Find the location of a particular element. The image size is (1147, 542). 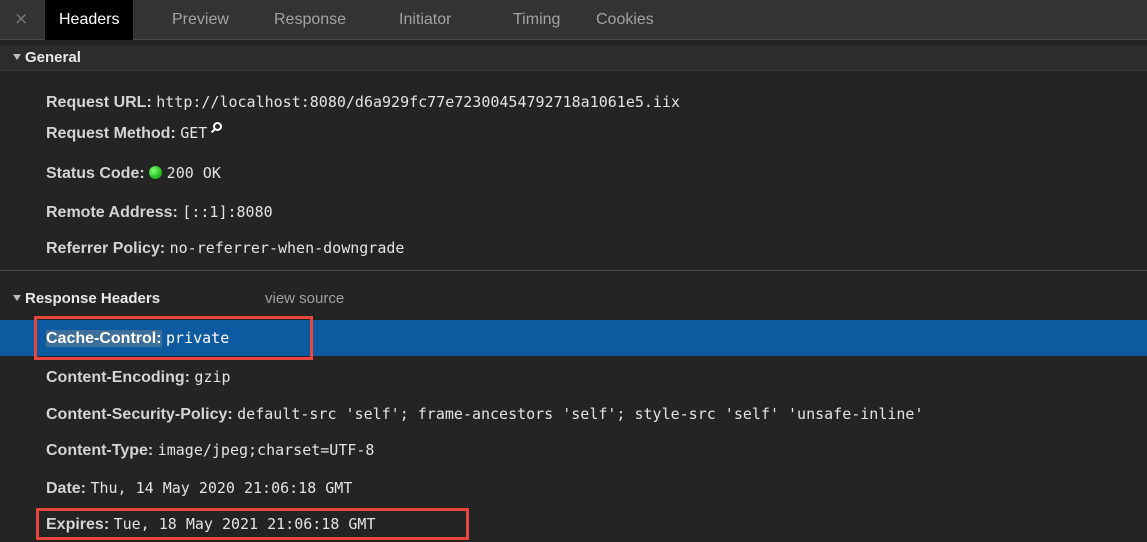

general-row-status-code: Status Code: 200 OK is located at coordinates (573, 173).